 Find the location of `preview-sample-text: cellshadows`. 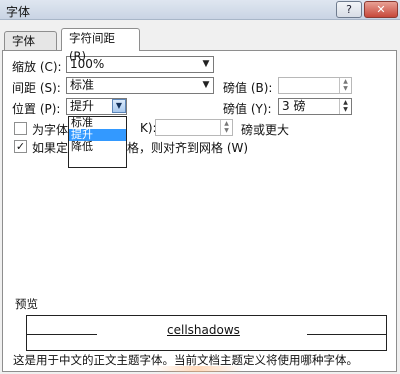

preview-sample-text: cellshadows is located at coordinates (203, 330).